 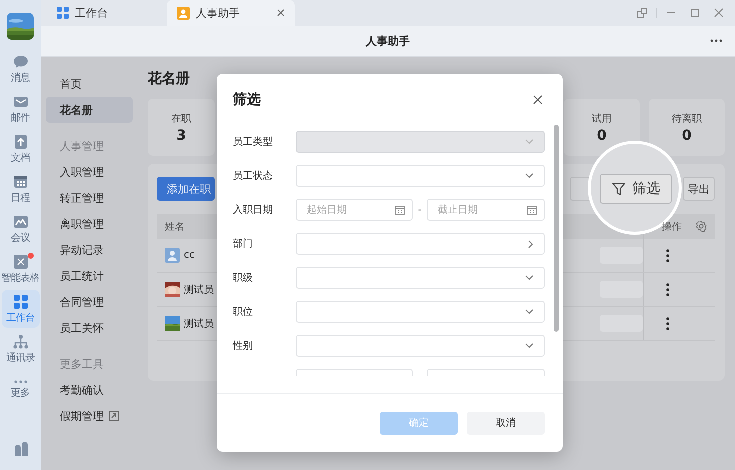 I want to click on nav-item: 入职管理, so click(x=89, y=172).